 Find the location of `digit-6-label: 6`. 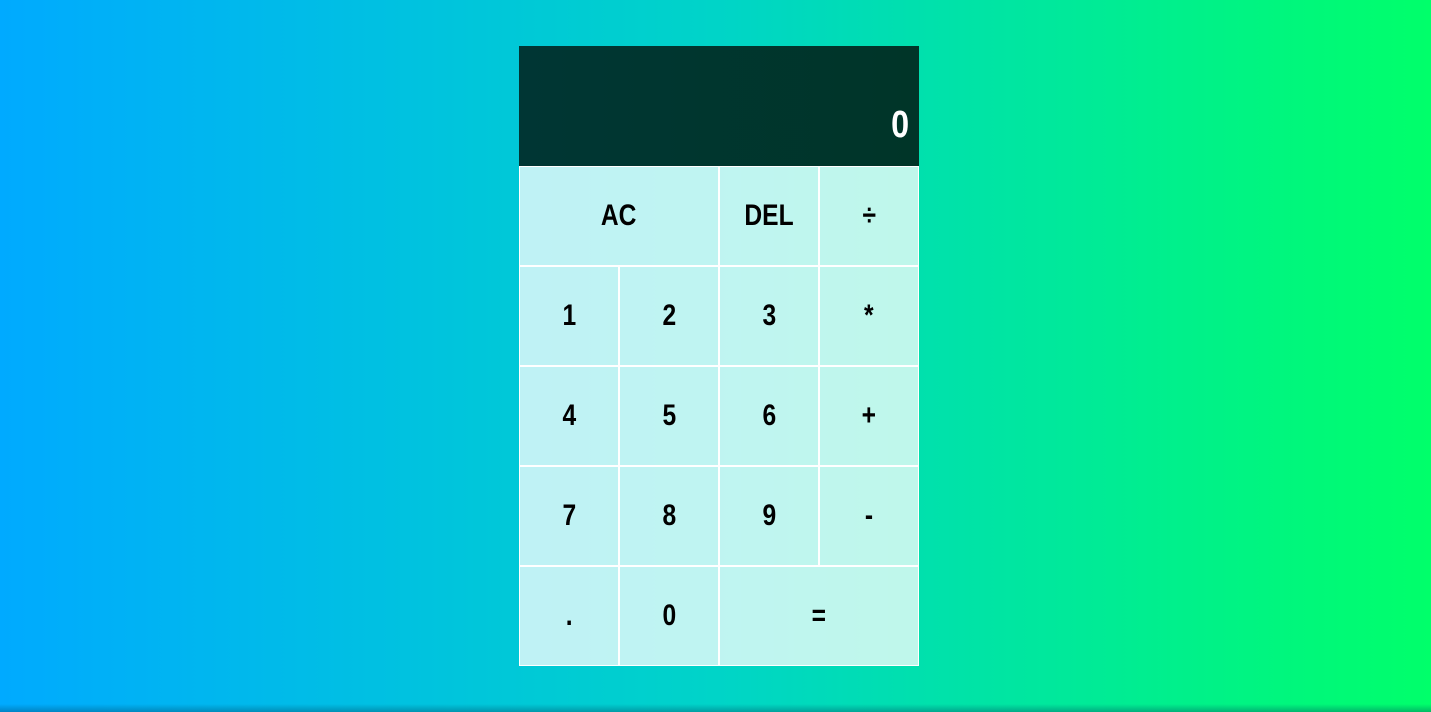

digit-6-label: 6 is located at coordinates (769, 415).